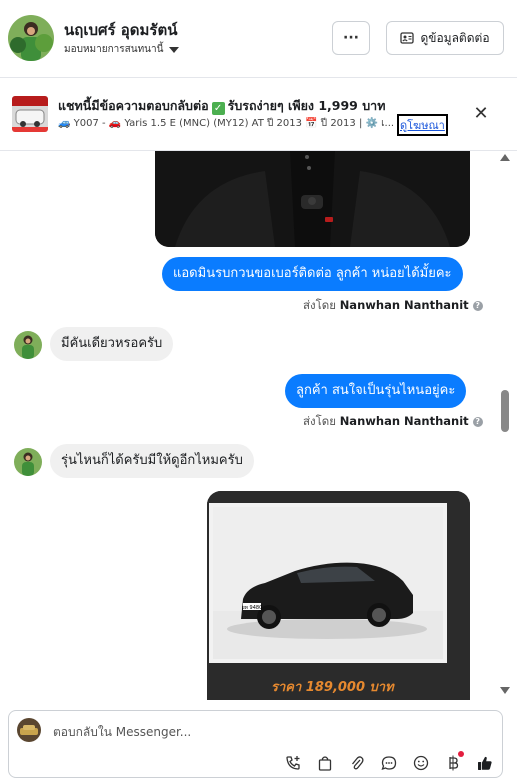  What do you see at coordinates (407, 38) in the screenshot?
I see `contact-card-icon` at bounding box center [407, 38].